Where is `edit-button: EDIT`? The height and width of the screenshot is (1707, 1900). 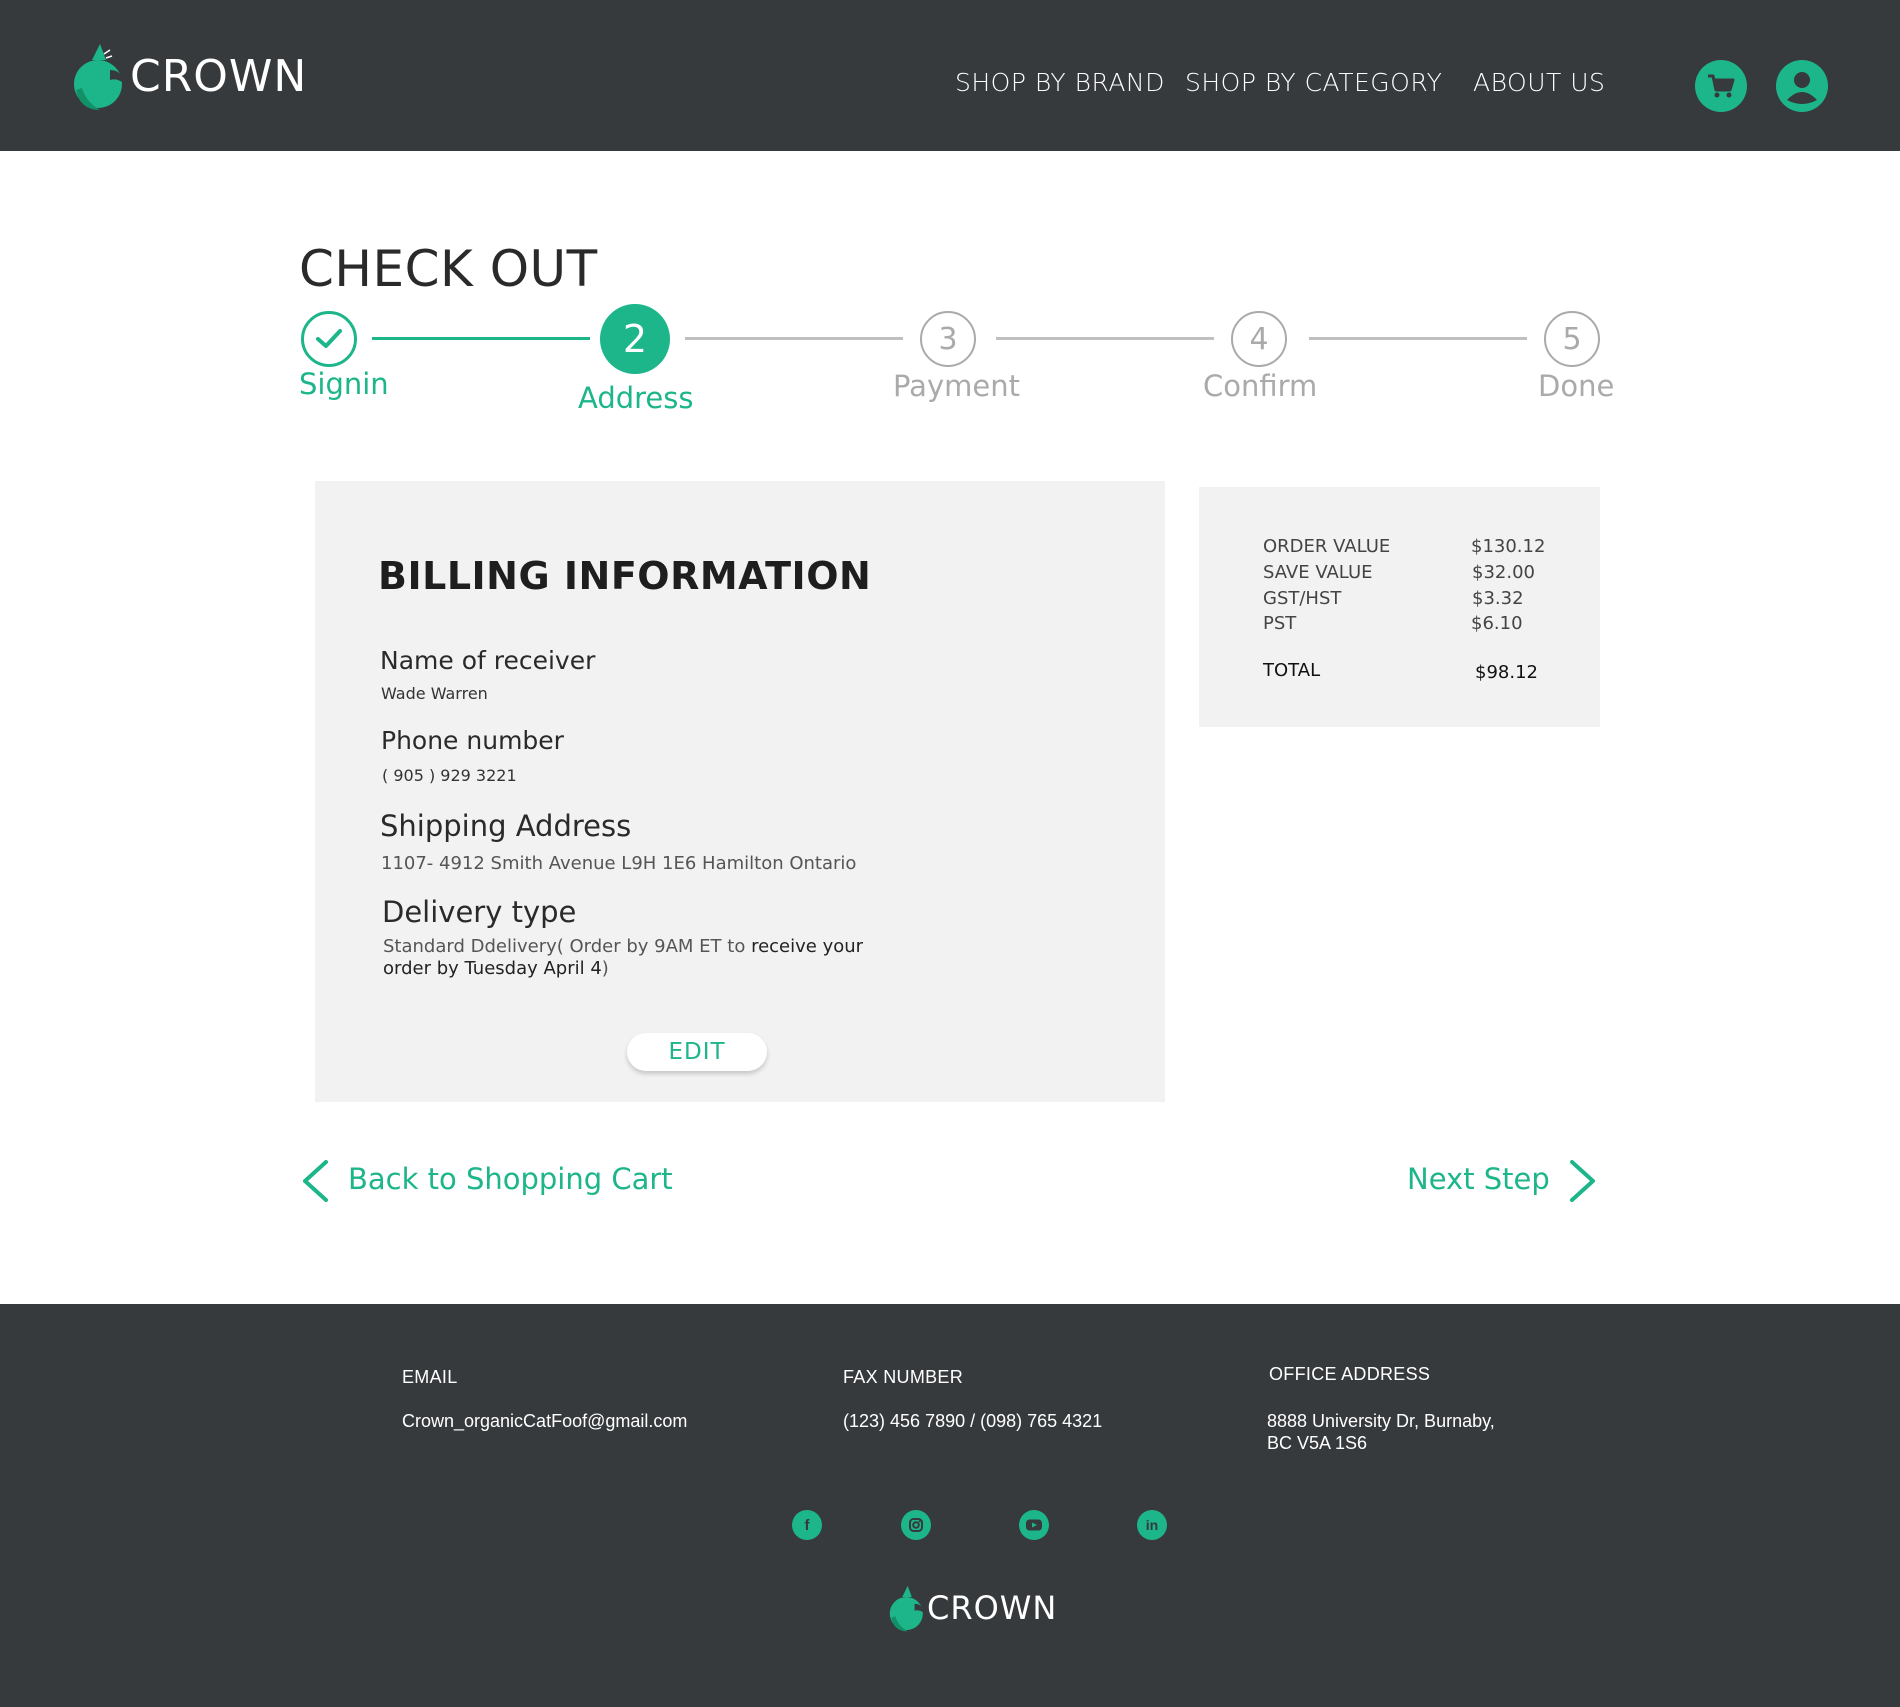 edit-button: EDIT is located at coordinates (697, 1052).